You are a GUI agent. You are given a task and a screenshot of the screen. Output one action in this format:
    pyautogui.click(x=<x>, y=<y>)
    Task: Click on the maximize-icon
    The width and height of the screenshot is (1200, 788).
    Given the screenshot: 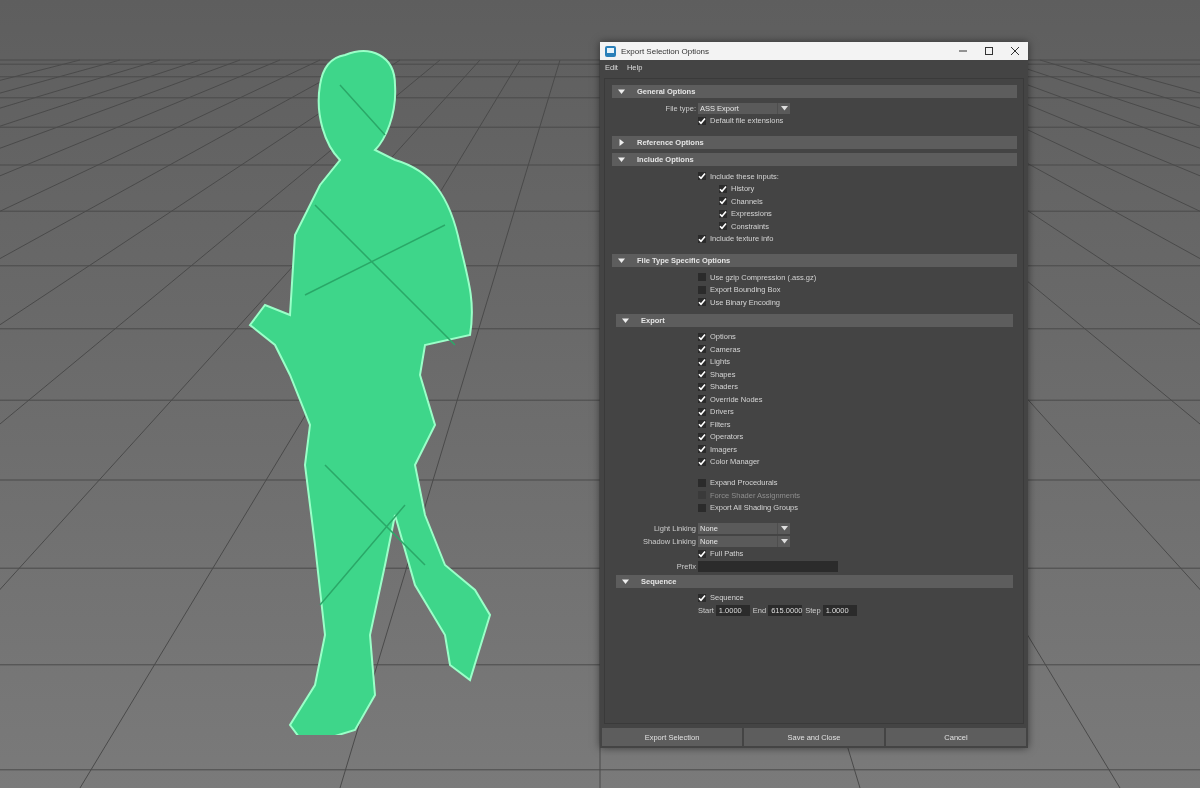 What is the action you would take?
    pyautogui.click(x=989, y=51)
    